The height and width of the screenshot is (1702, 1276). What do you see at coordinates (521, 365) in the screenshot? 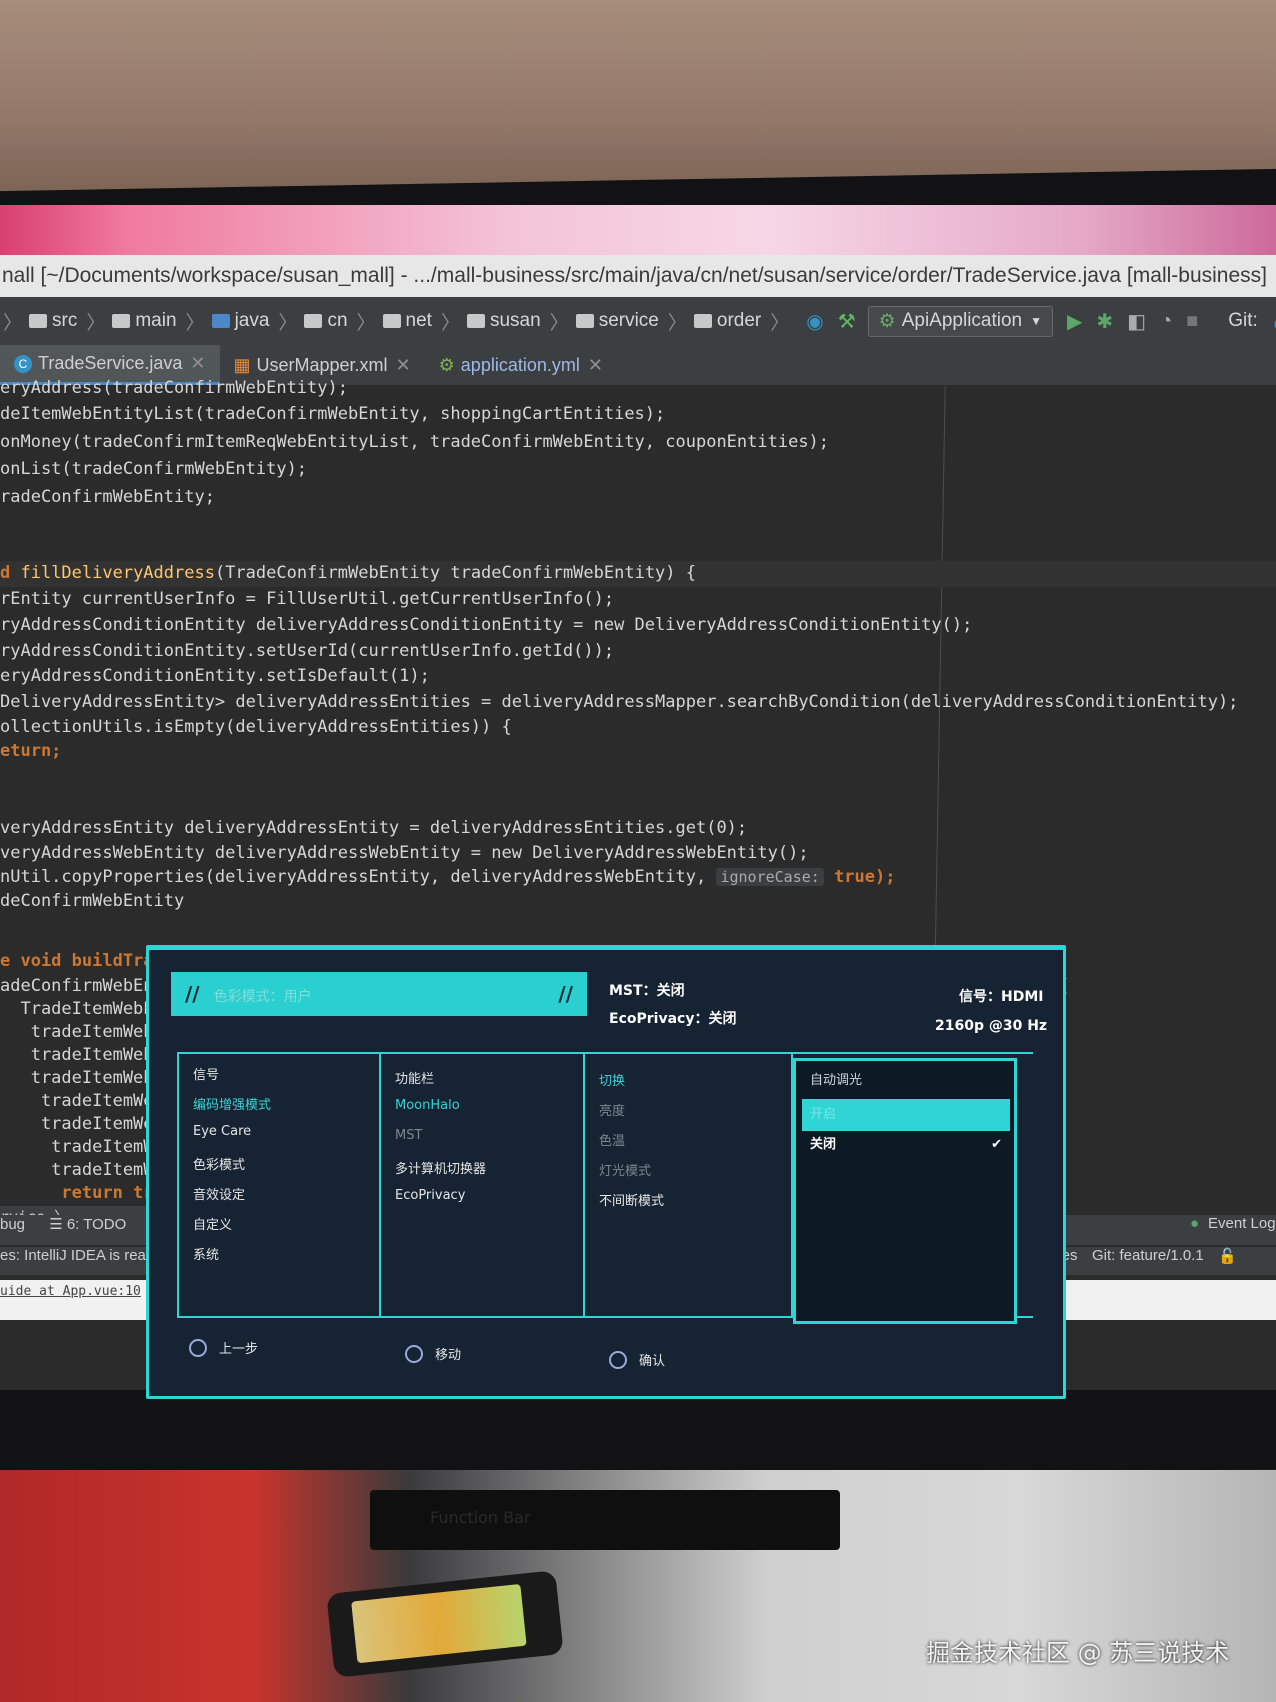
I see `tab-application-yml: ⚙ application.yml ✕` at bounding box center [521, 365].